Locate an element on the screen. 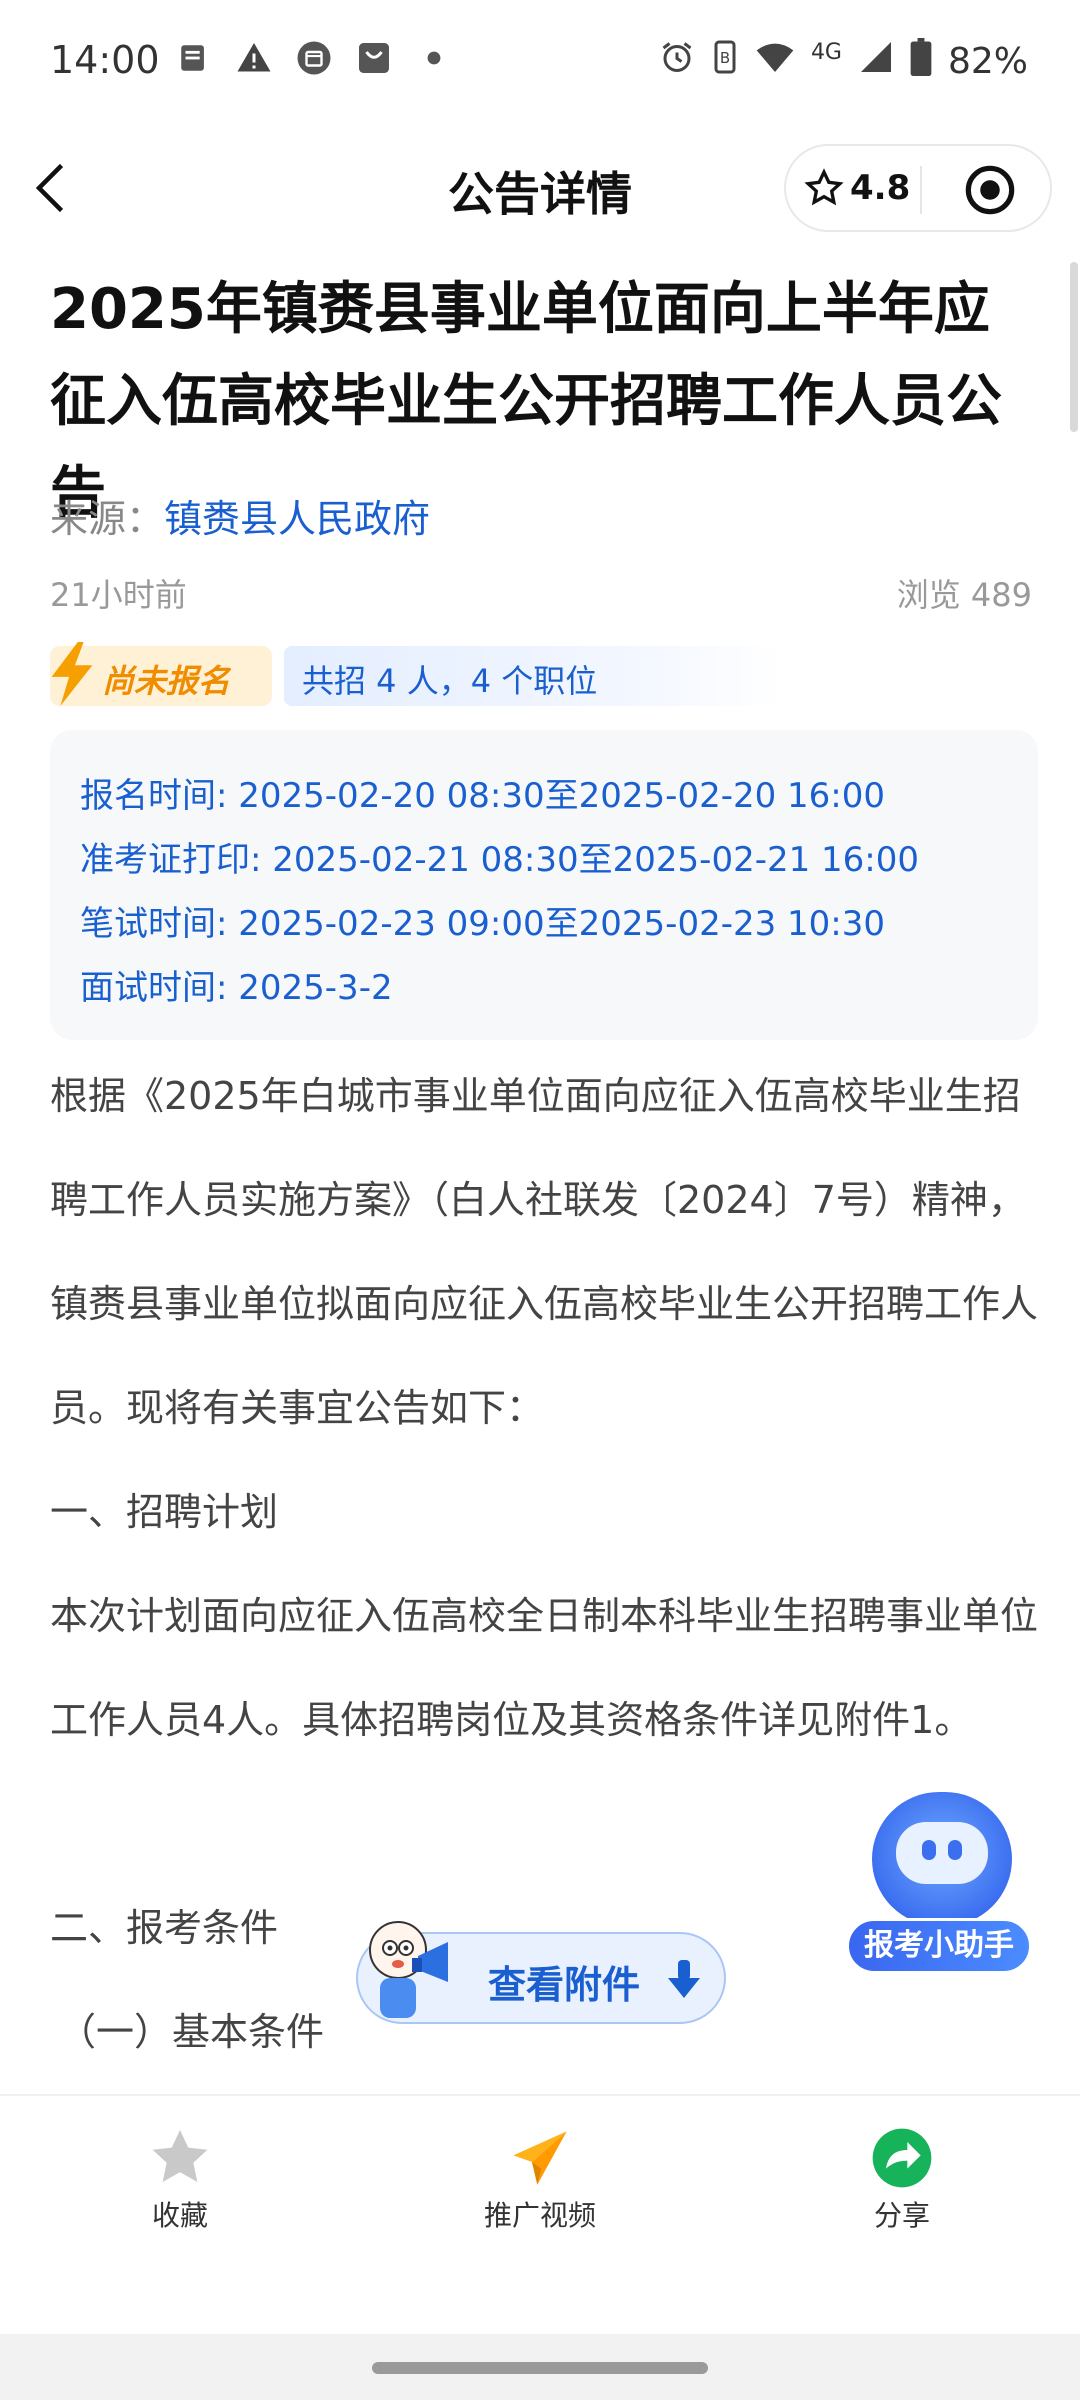 The width and height of the screenshot is (1080, 2400). wifi-icon is located at coordinates (775, 61).